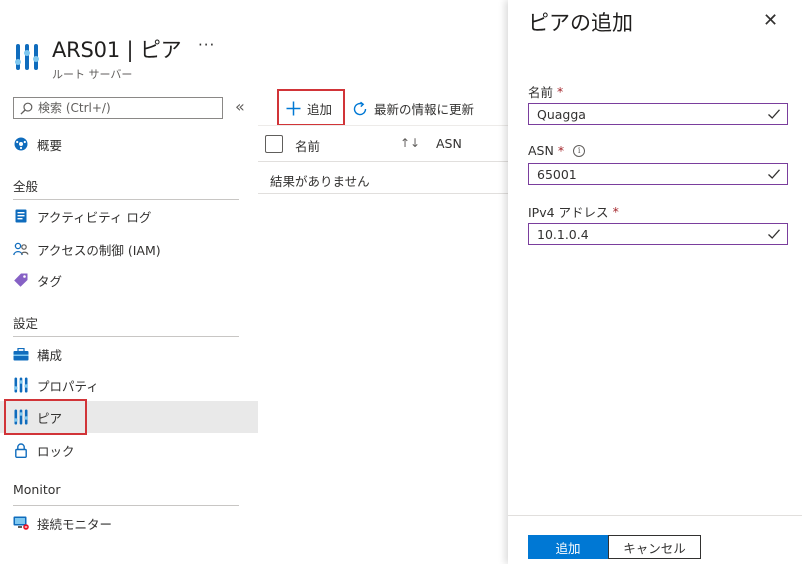  What do you see at coordinates (383, 125) in the screenshot?
I see `toolbar-divider` at bounding box center [383, 125].